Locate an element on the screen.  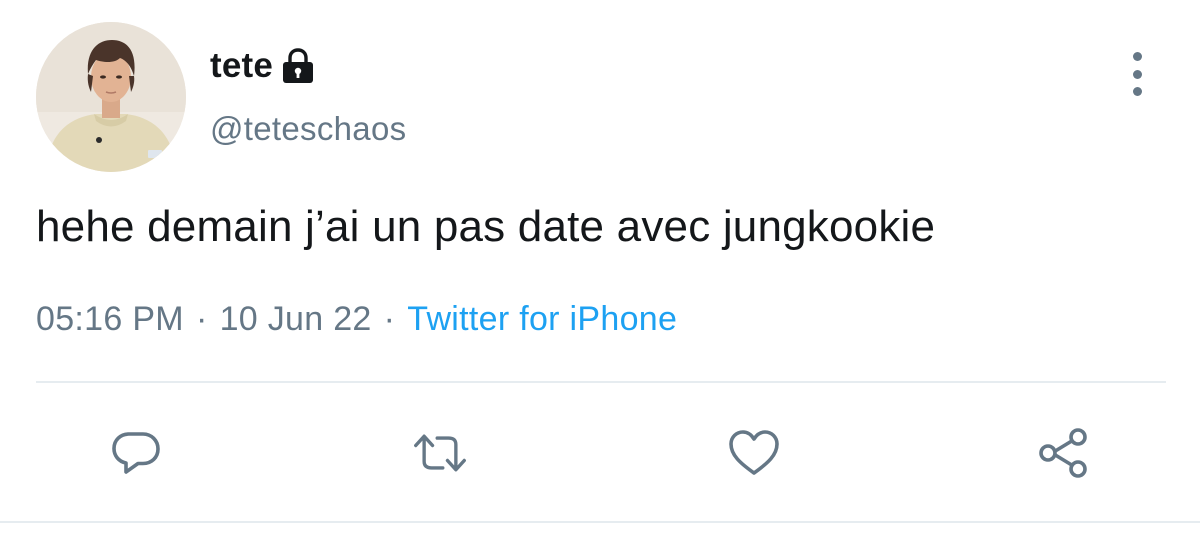
reply-button is located at coordinates (136, 453).